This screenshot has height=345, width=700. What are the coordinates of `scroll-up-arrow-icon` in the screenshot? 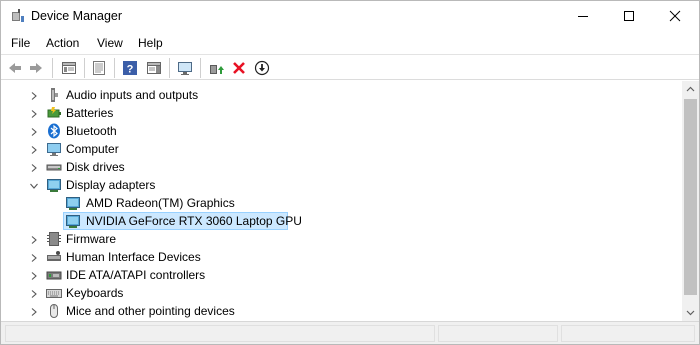 It's located at (690, 89).